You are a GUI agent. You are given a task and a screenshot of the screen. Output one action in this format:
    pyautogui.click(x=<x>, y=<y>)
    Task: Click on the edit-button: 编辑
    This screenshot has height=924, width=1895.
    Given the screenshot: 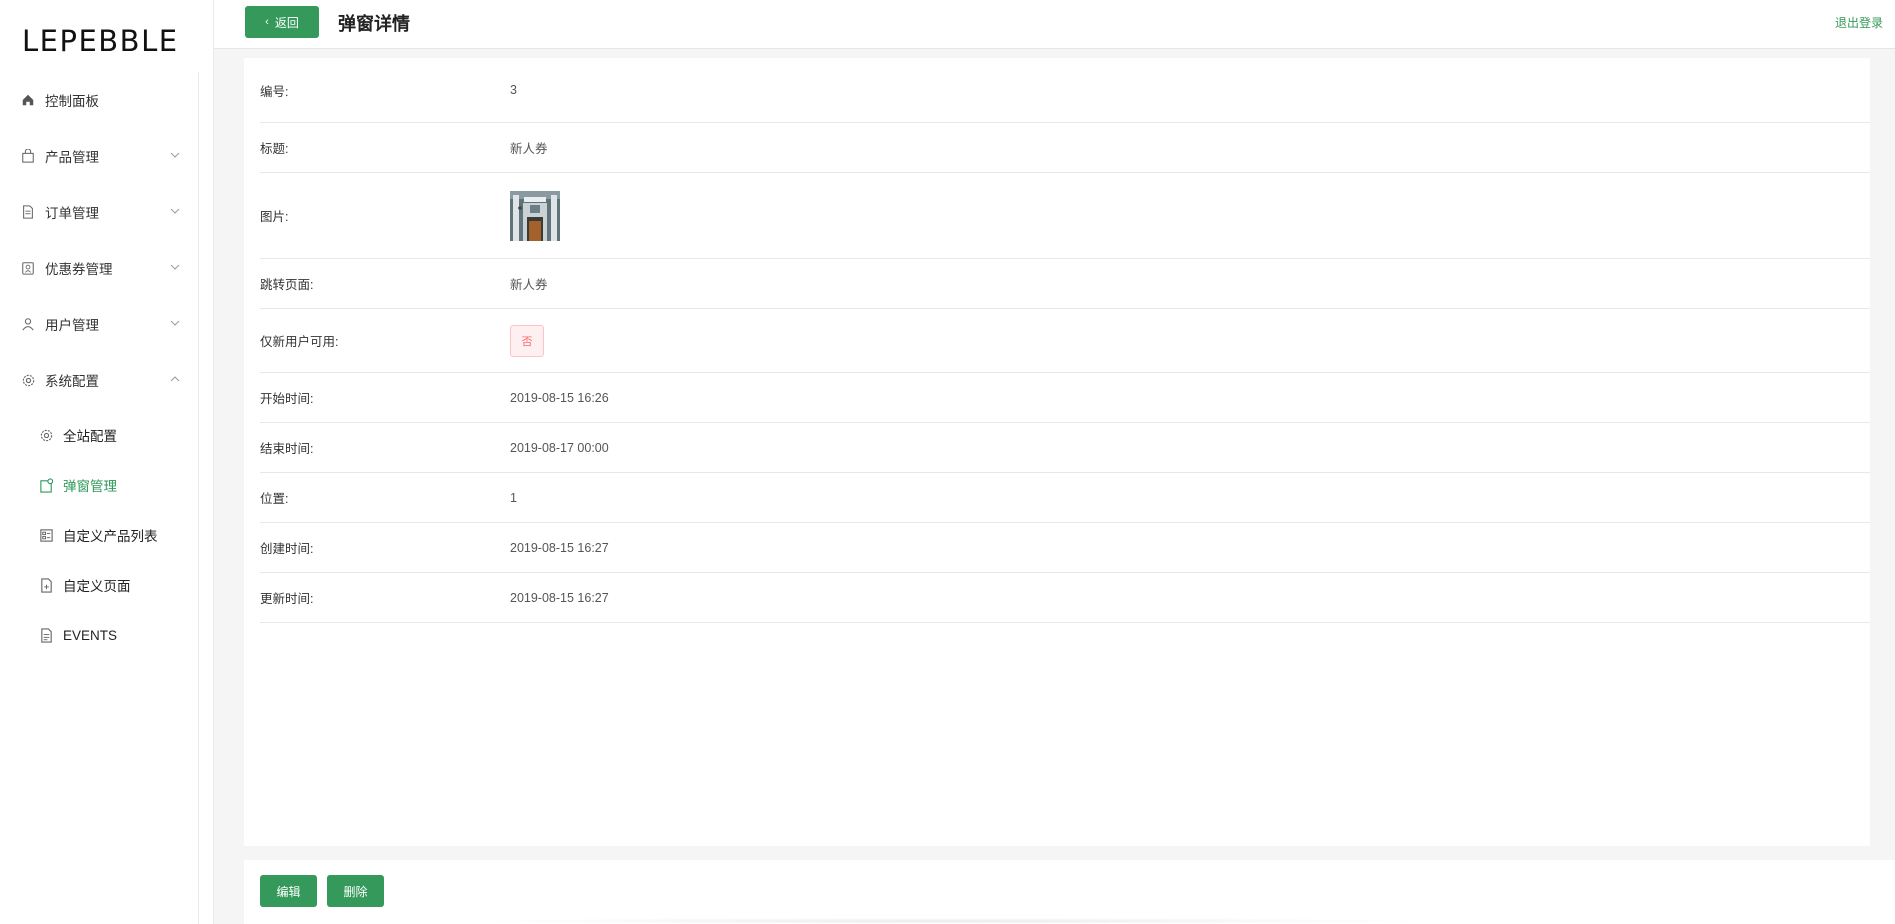 What is the action you would take?
    pyautogui.click(x=288, y=891)
    